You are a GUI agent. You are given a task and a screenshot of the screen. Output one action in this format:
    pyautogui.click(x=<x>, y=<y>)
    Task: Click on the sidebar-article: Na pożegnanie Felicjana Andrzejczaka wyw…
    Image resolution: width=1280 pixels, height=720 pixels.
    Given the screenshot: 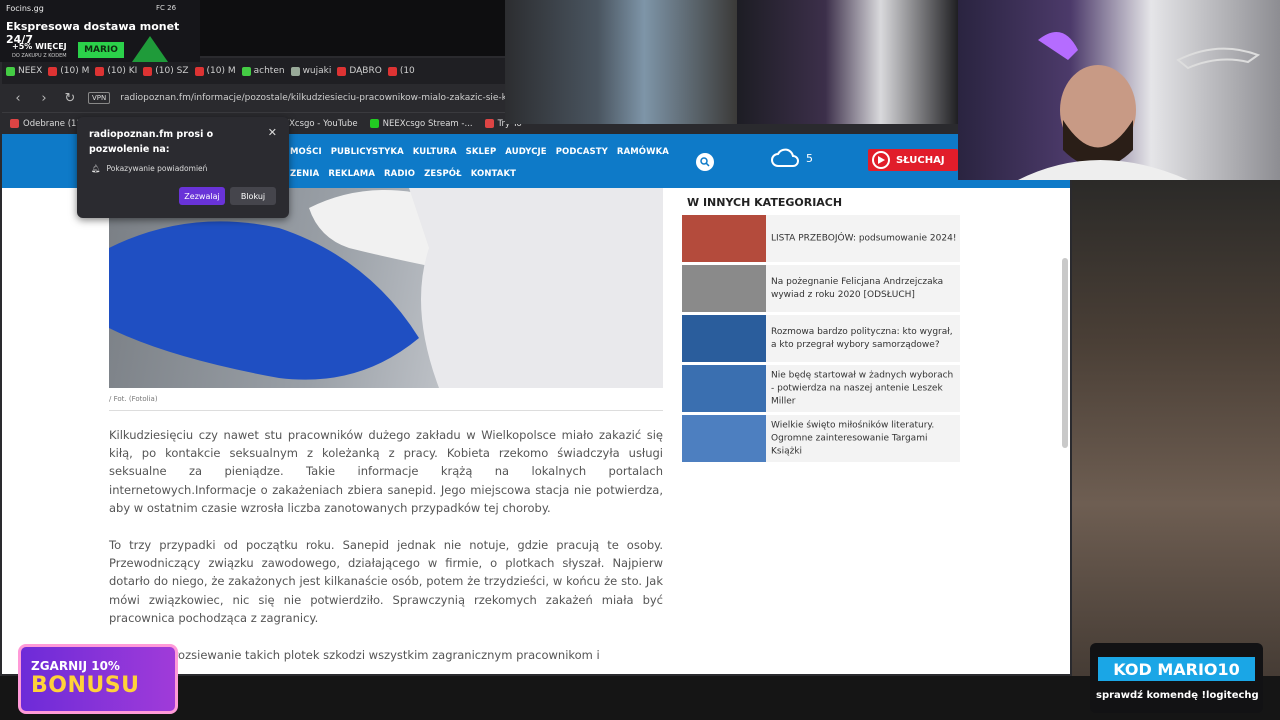 What is the action you would take?
    pyautogui.click(x=821, y=288)
    